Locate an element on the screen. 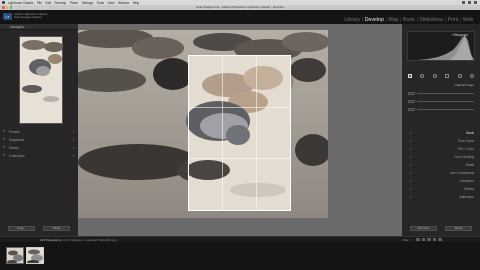 The width and height of the screenshot is (480, 270). collections-label: Collections is located at coordinates (17, 155).